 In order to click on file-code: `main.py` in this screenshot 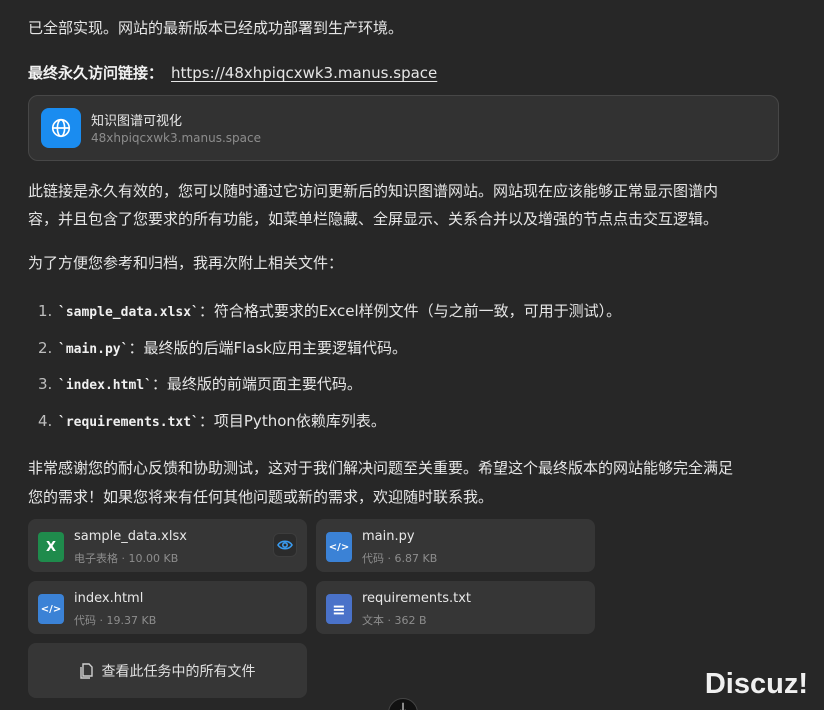, I will do `click(93, 349)`.